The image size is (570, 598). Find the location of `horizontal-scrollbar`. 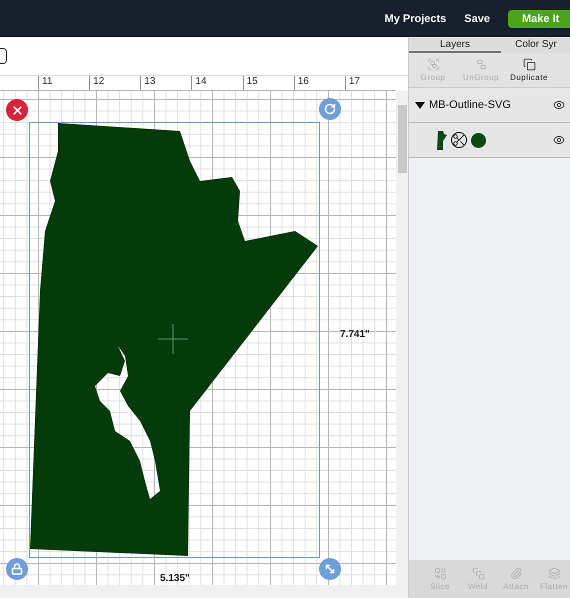

horizontal-scrollbar is located at coordinates (204, 591).